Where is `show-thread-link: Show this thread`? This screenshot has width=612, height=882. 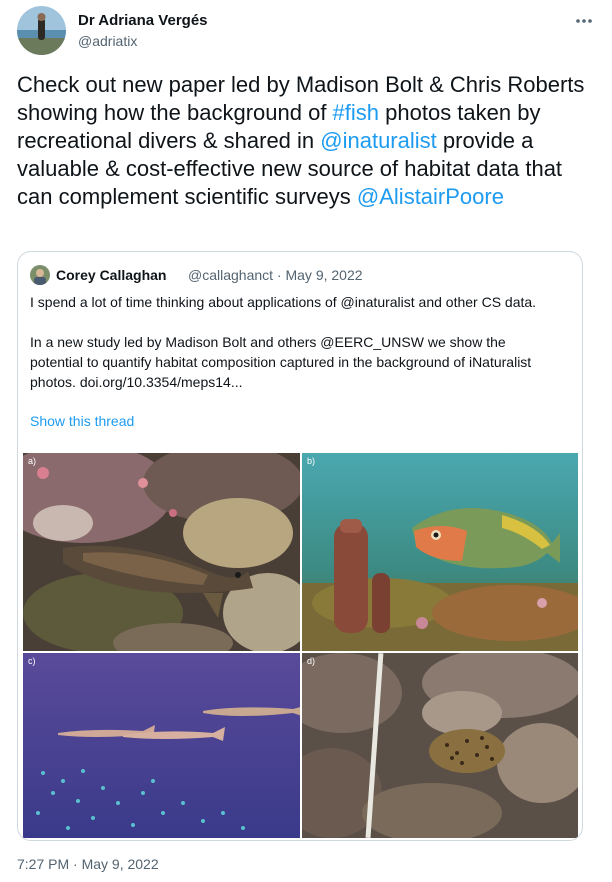
show-thread-link: Show this thread is located at coordinates (82, 421).